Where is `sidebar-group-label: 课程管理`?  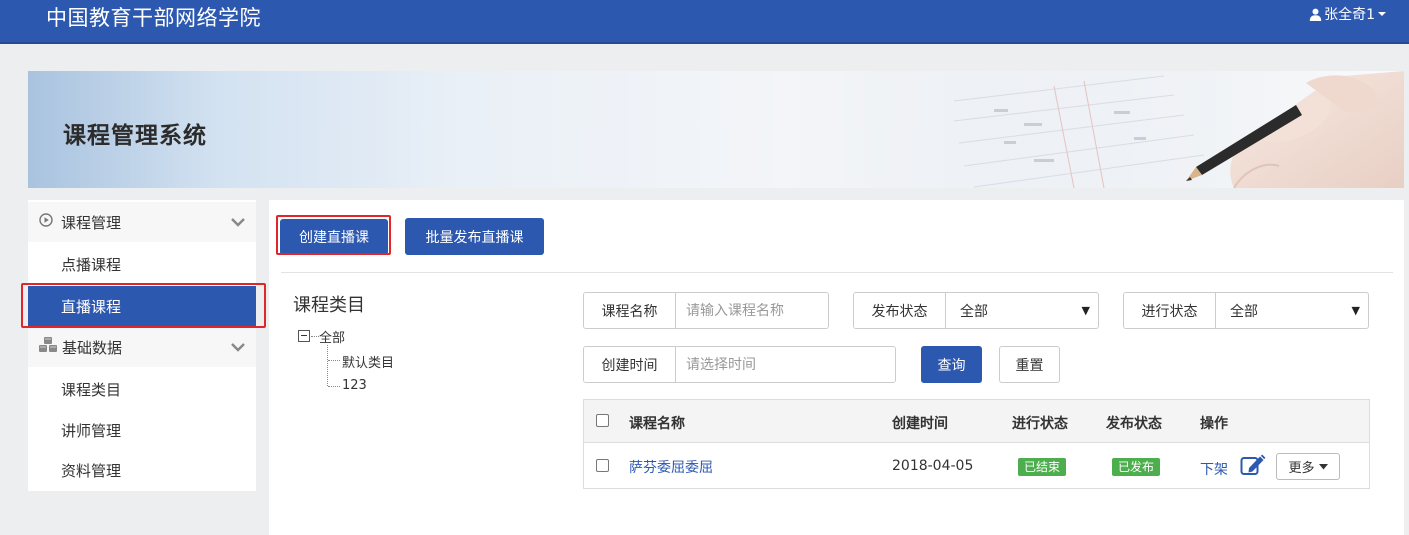
sidebar-group-label: 课程管理 is located at coordinates (91, 222).